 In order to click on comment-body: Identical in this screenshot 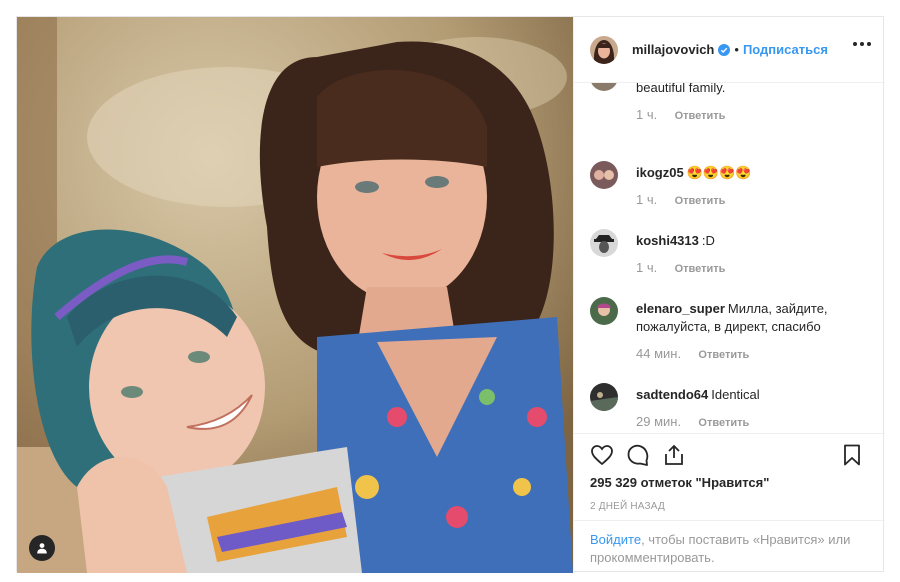, I will do `click(735, 394)`.